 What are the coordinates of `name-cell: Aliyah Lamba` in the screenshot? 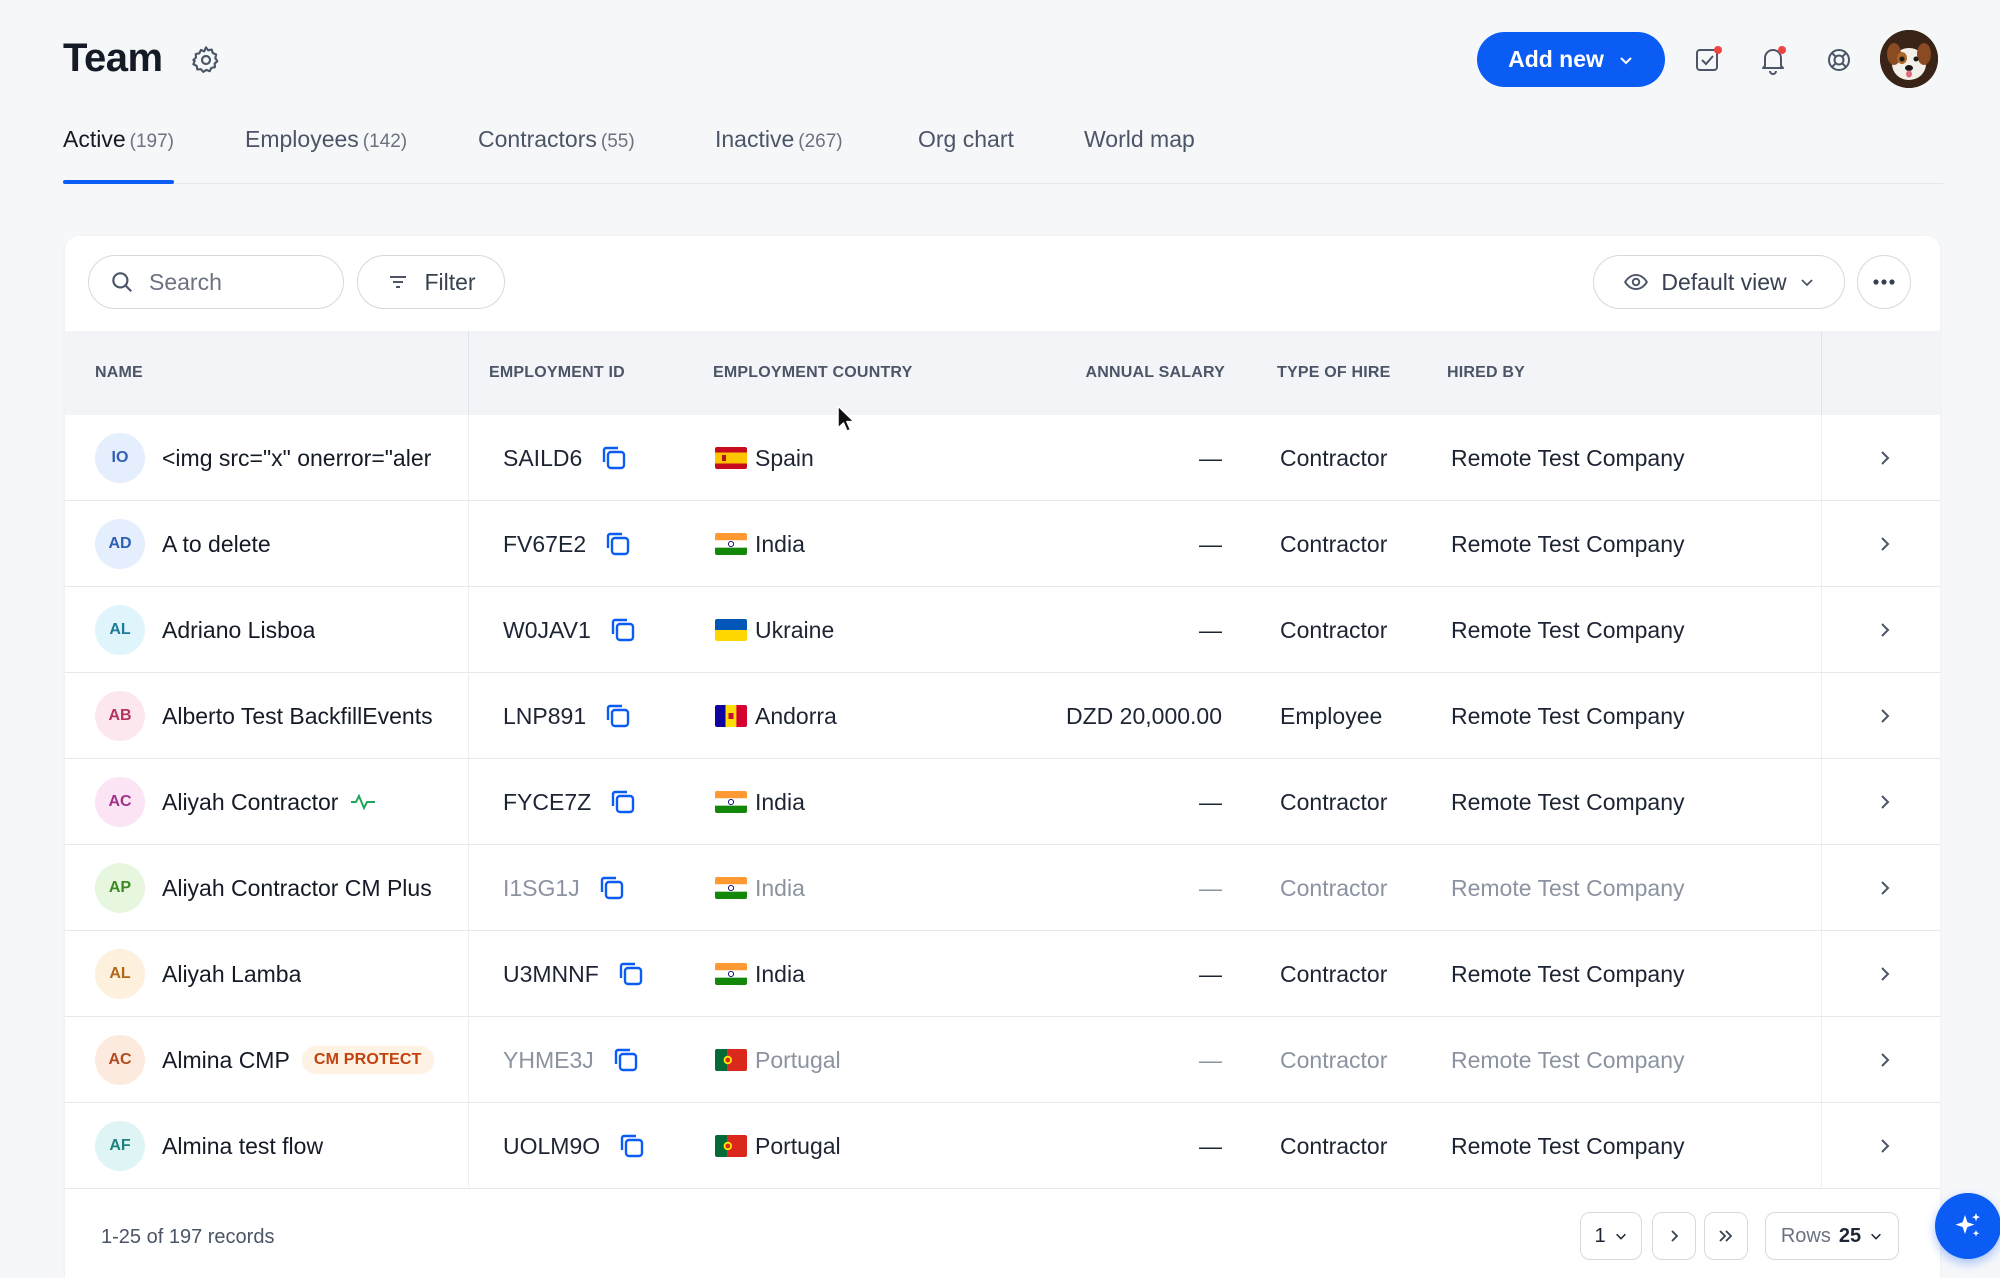 It's located at (231, 974).